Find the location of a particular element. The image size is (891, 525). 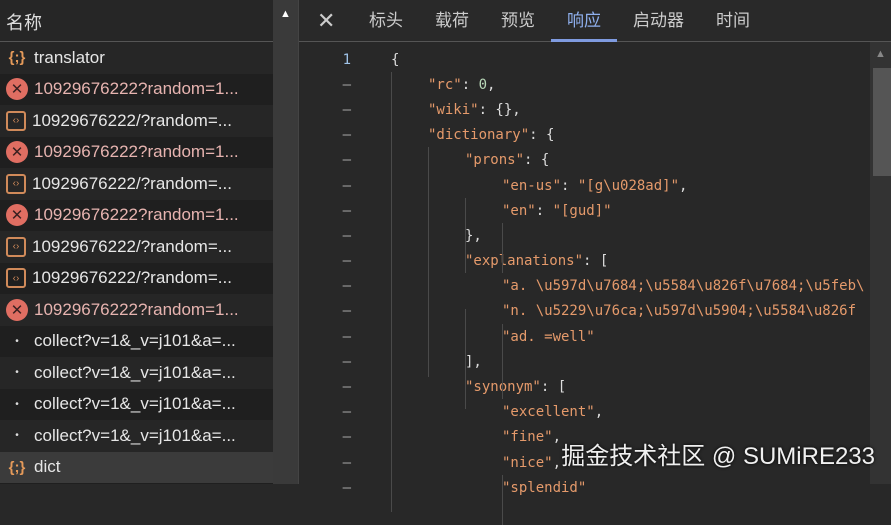

code-line: – "rc": 0, is located at coordinates (584, 84).